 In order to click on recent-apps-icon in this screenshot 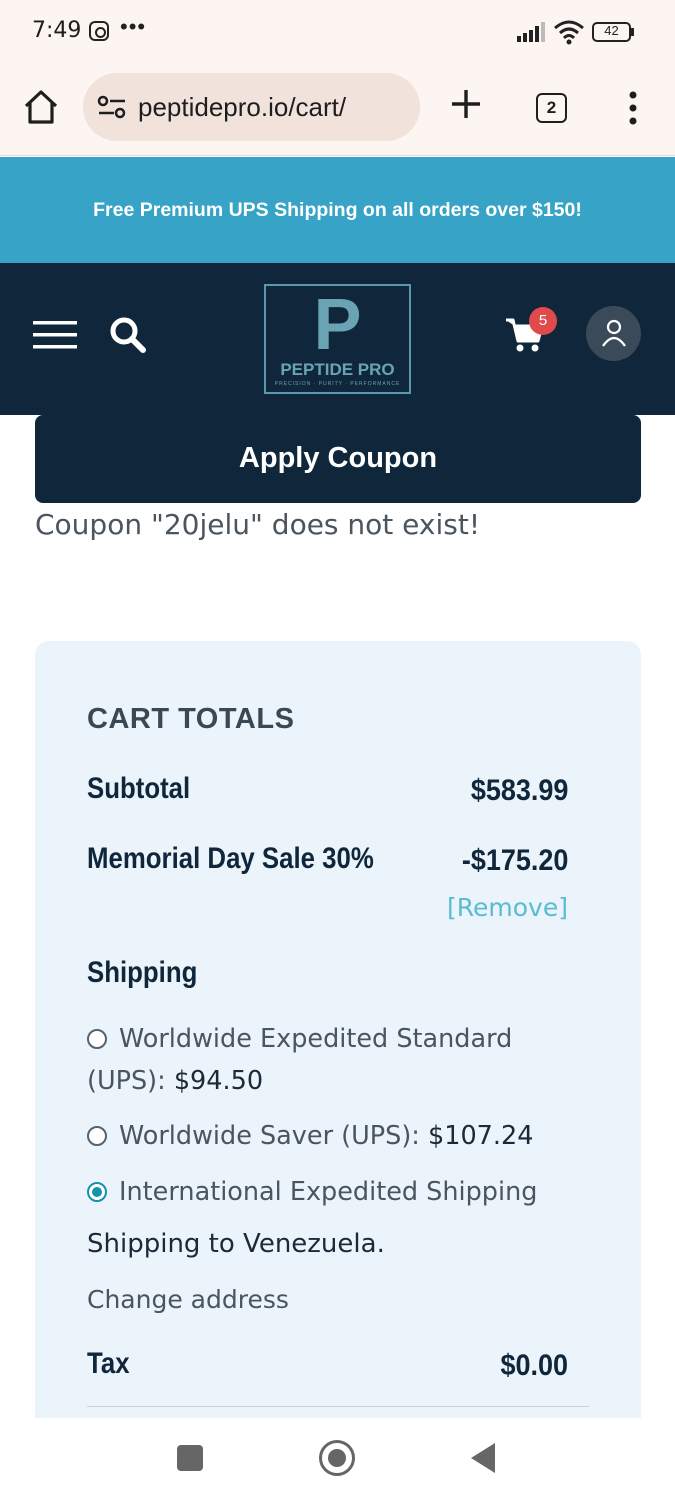, I will do `click(190, 1458)`.